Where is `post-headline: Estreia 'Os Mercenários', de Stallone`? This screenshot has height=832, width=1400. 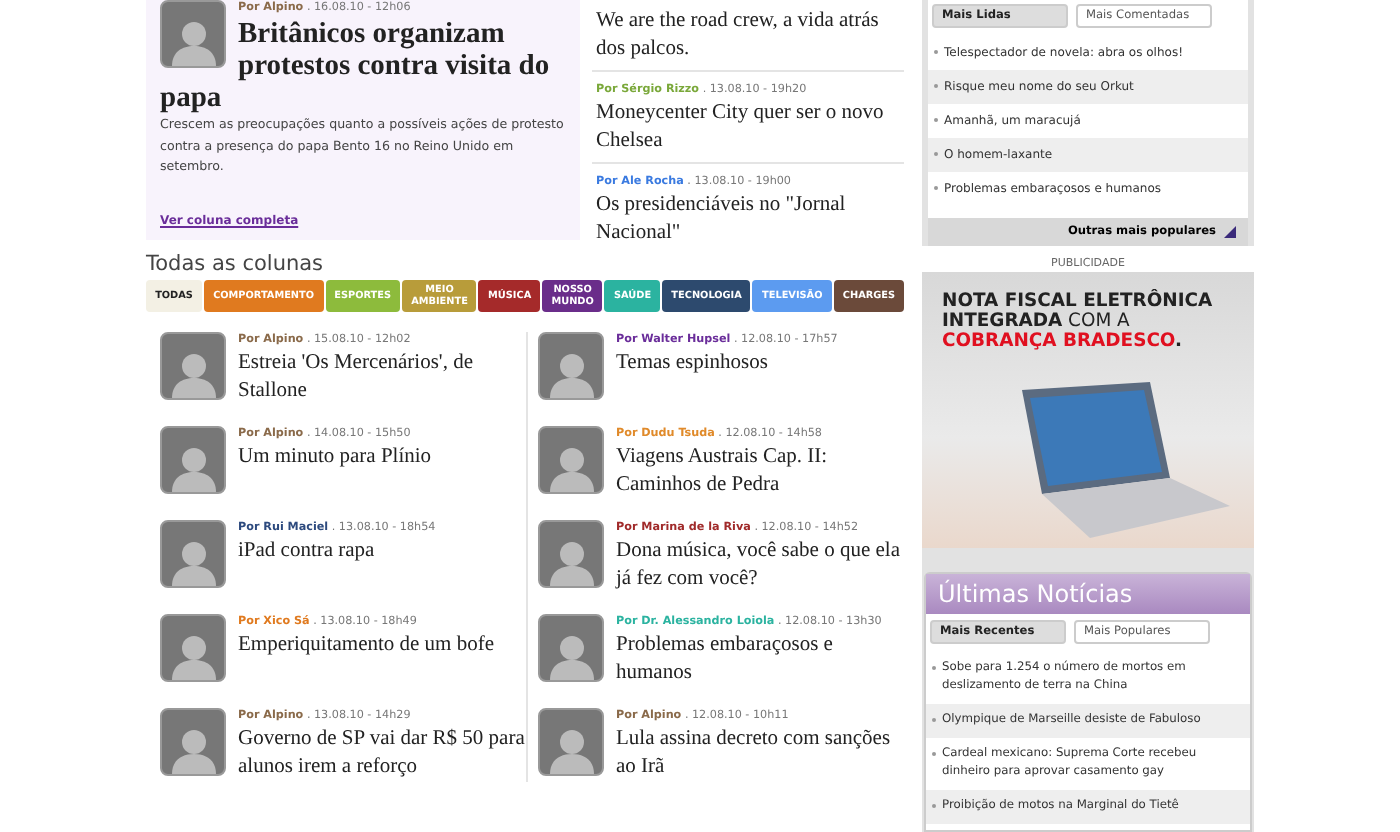 post-headline: Estreia 'Os Mercenários', de Stallone is located at coordinates (382, 377).